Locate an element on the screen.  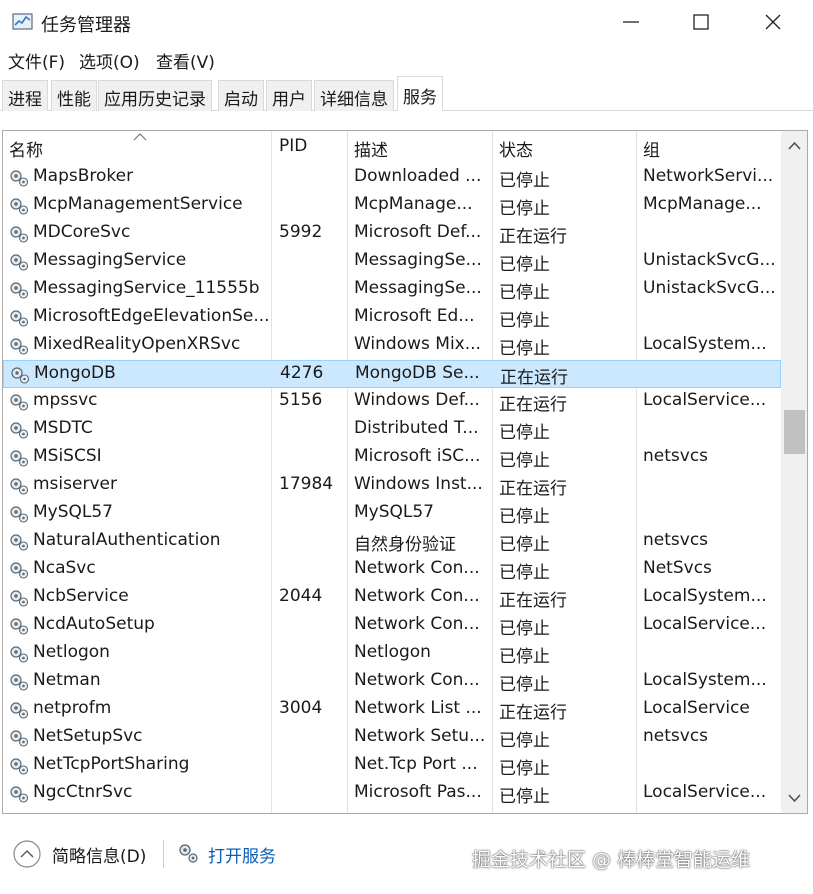
bottom-bar: 简略信息(D) 打开服务 掘金技术社区 @ 棒棒堂智能运维 is located at coordinates (406, 854).